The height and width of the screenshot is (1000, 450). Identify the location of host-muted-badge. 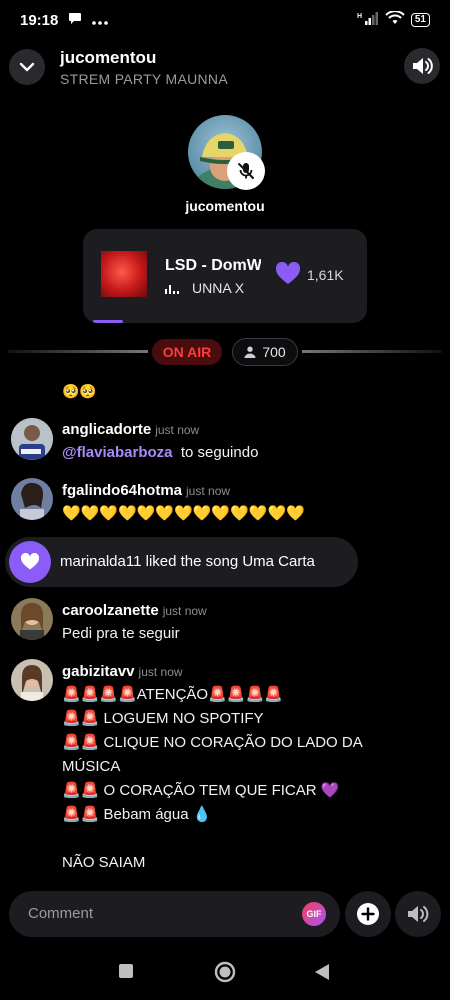
(246, 171).